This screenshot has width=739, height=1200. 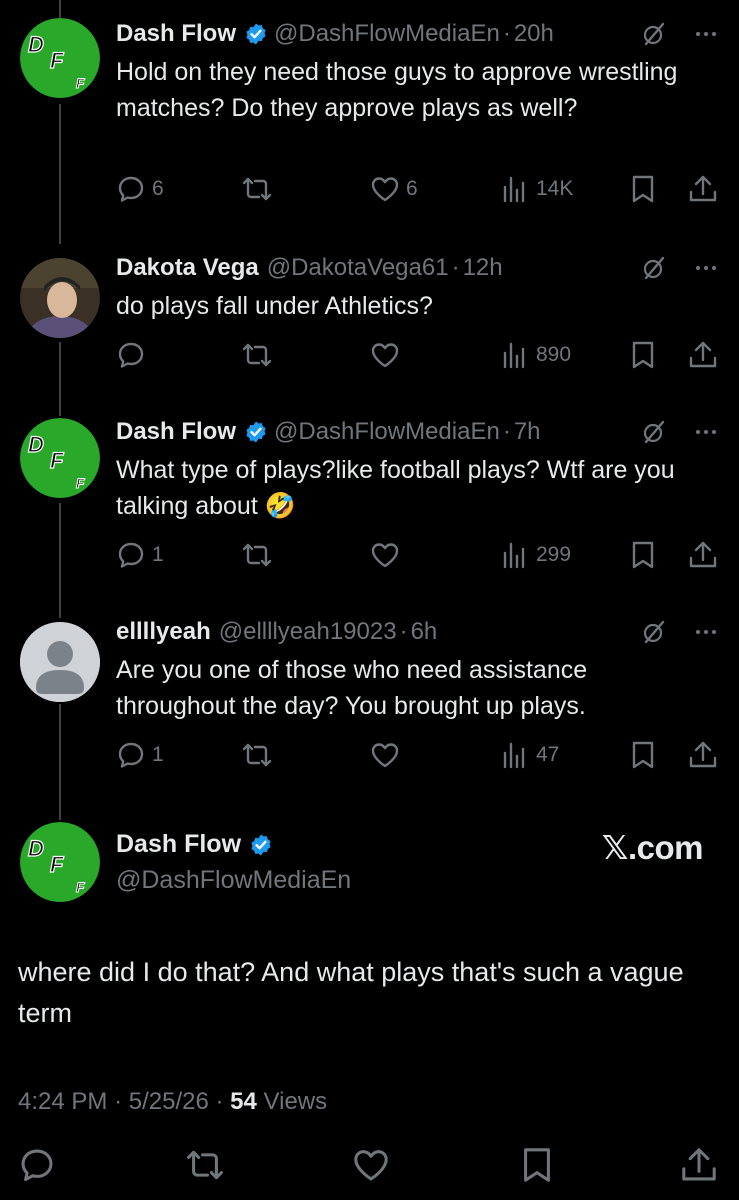 I want to click on view-count: 299, so click(x=554, y=554).